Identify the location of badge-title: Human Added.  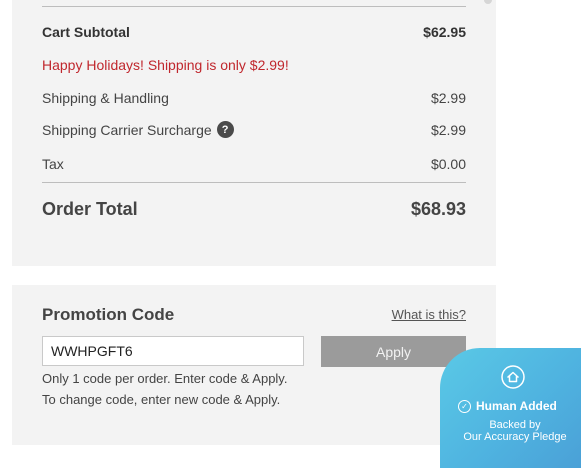
(516, 406).